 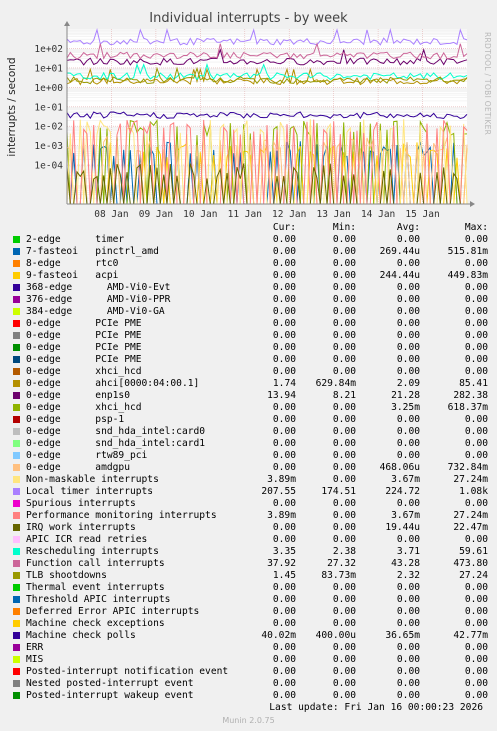 I want to click on legend-label: TLB shootdowns, so click(x=66, y=575).